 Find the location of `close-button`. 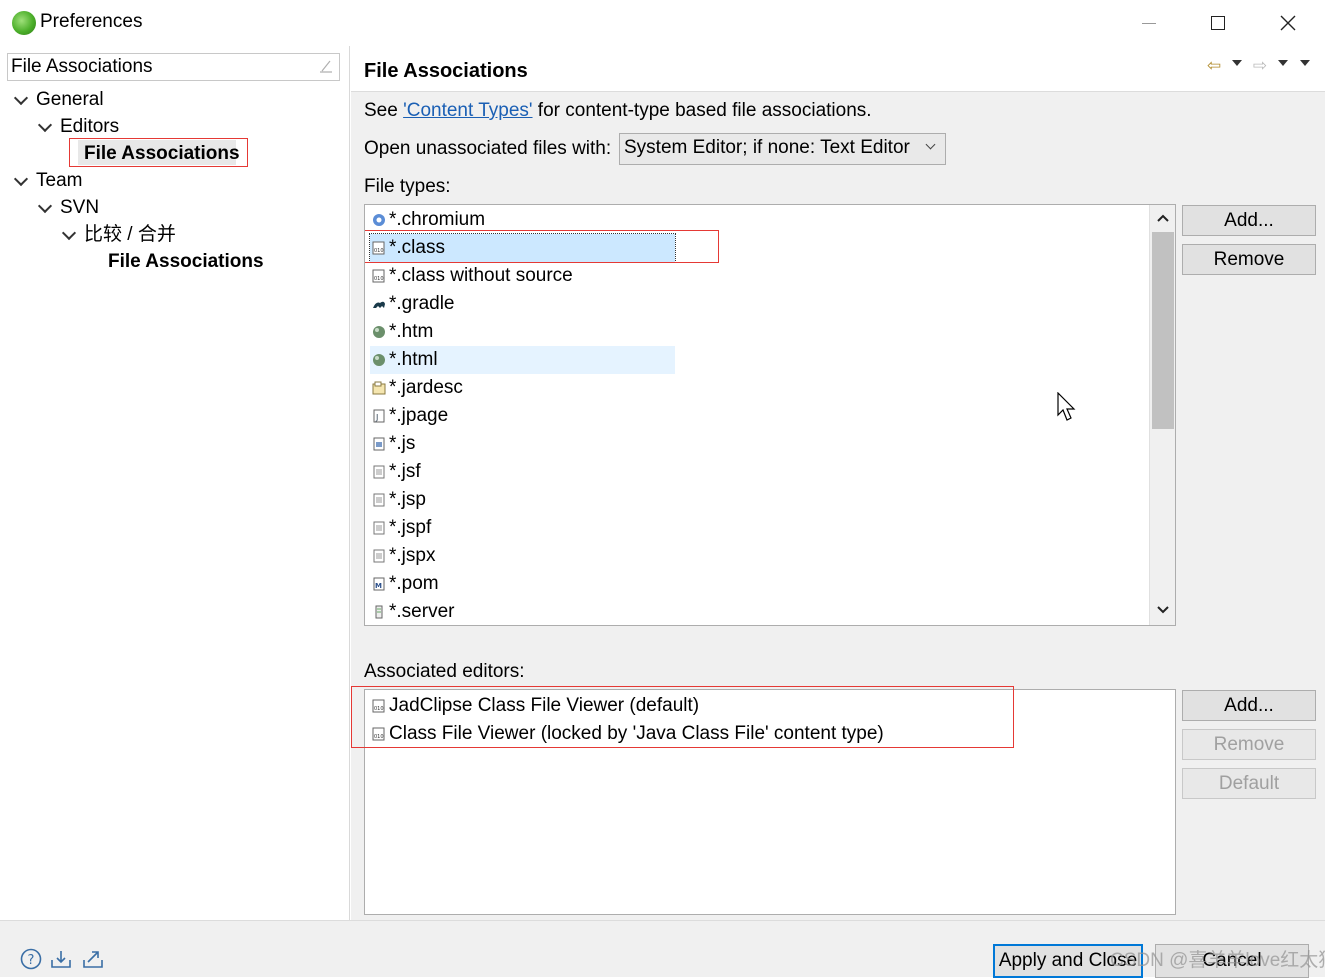

close-button is located at coordinates (1288, 23).